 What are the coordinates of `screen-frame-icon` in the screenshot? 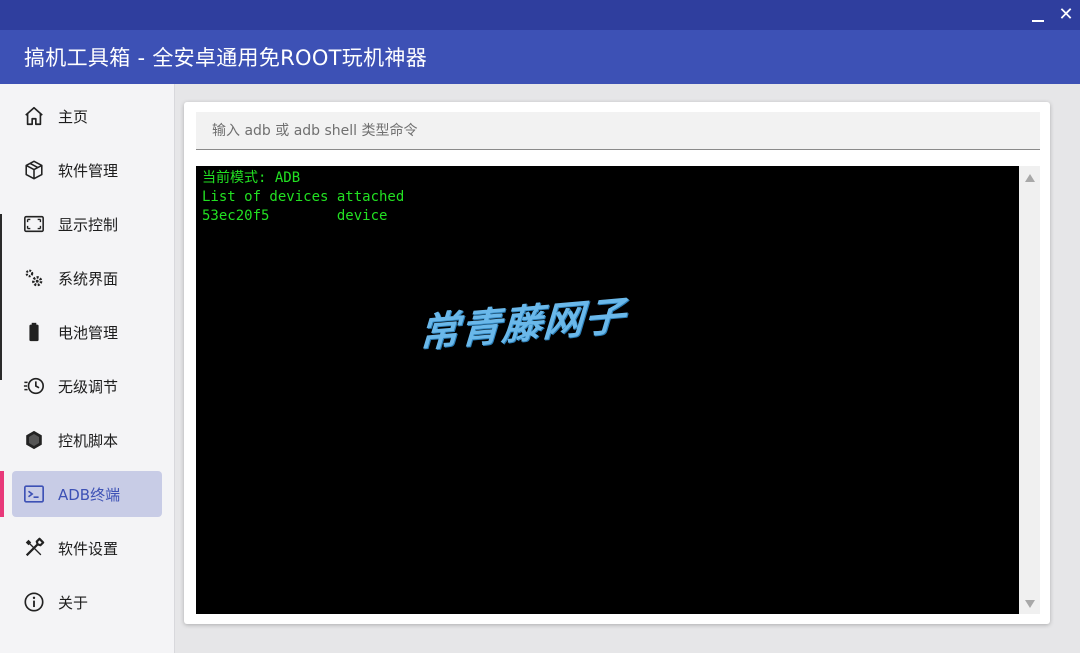 It's located at (34, 224).